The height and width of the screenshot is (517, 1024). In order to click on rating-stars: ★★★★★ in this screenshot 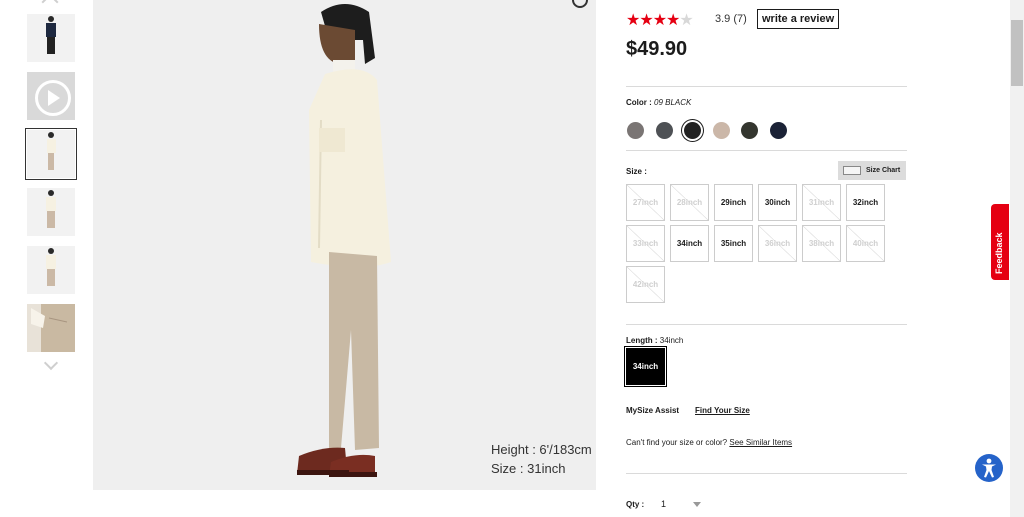, I will do `click(660, 20)`.